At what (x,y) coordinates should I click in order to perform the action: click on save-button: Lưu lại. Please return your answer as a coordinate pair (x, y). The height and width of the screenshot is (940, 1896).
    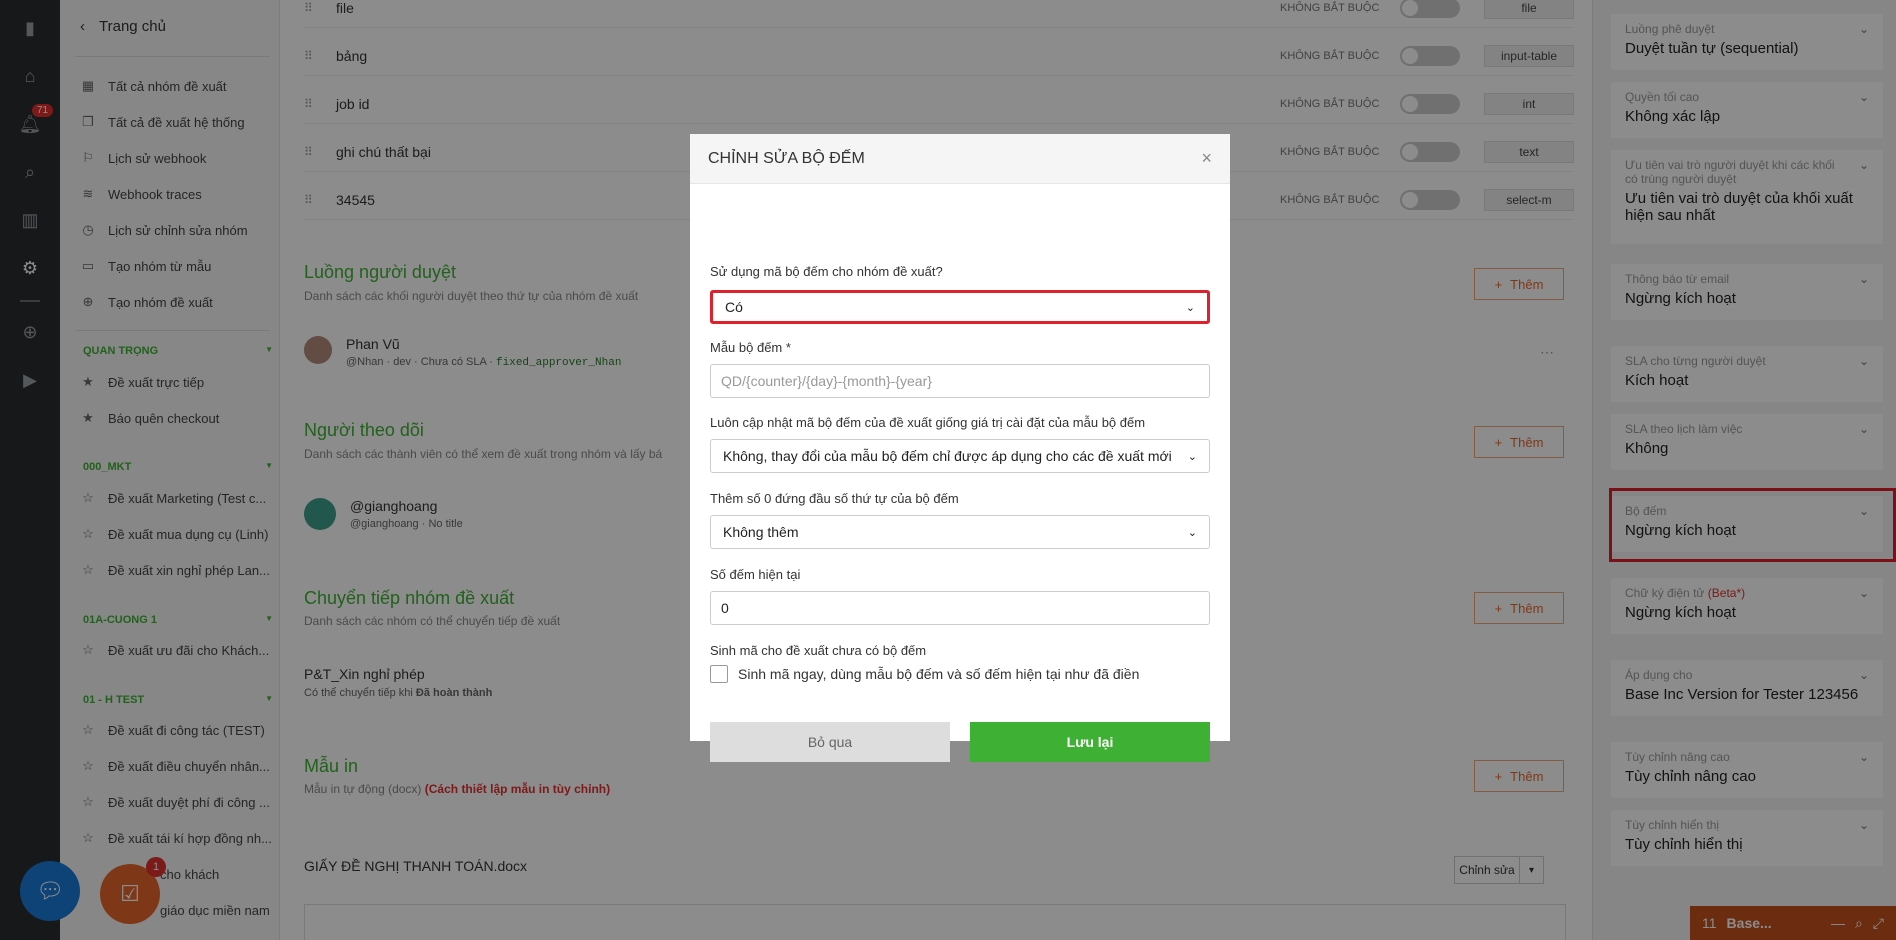
    Looking at the image, I should click on (1090, 742).